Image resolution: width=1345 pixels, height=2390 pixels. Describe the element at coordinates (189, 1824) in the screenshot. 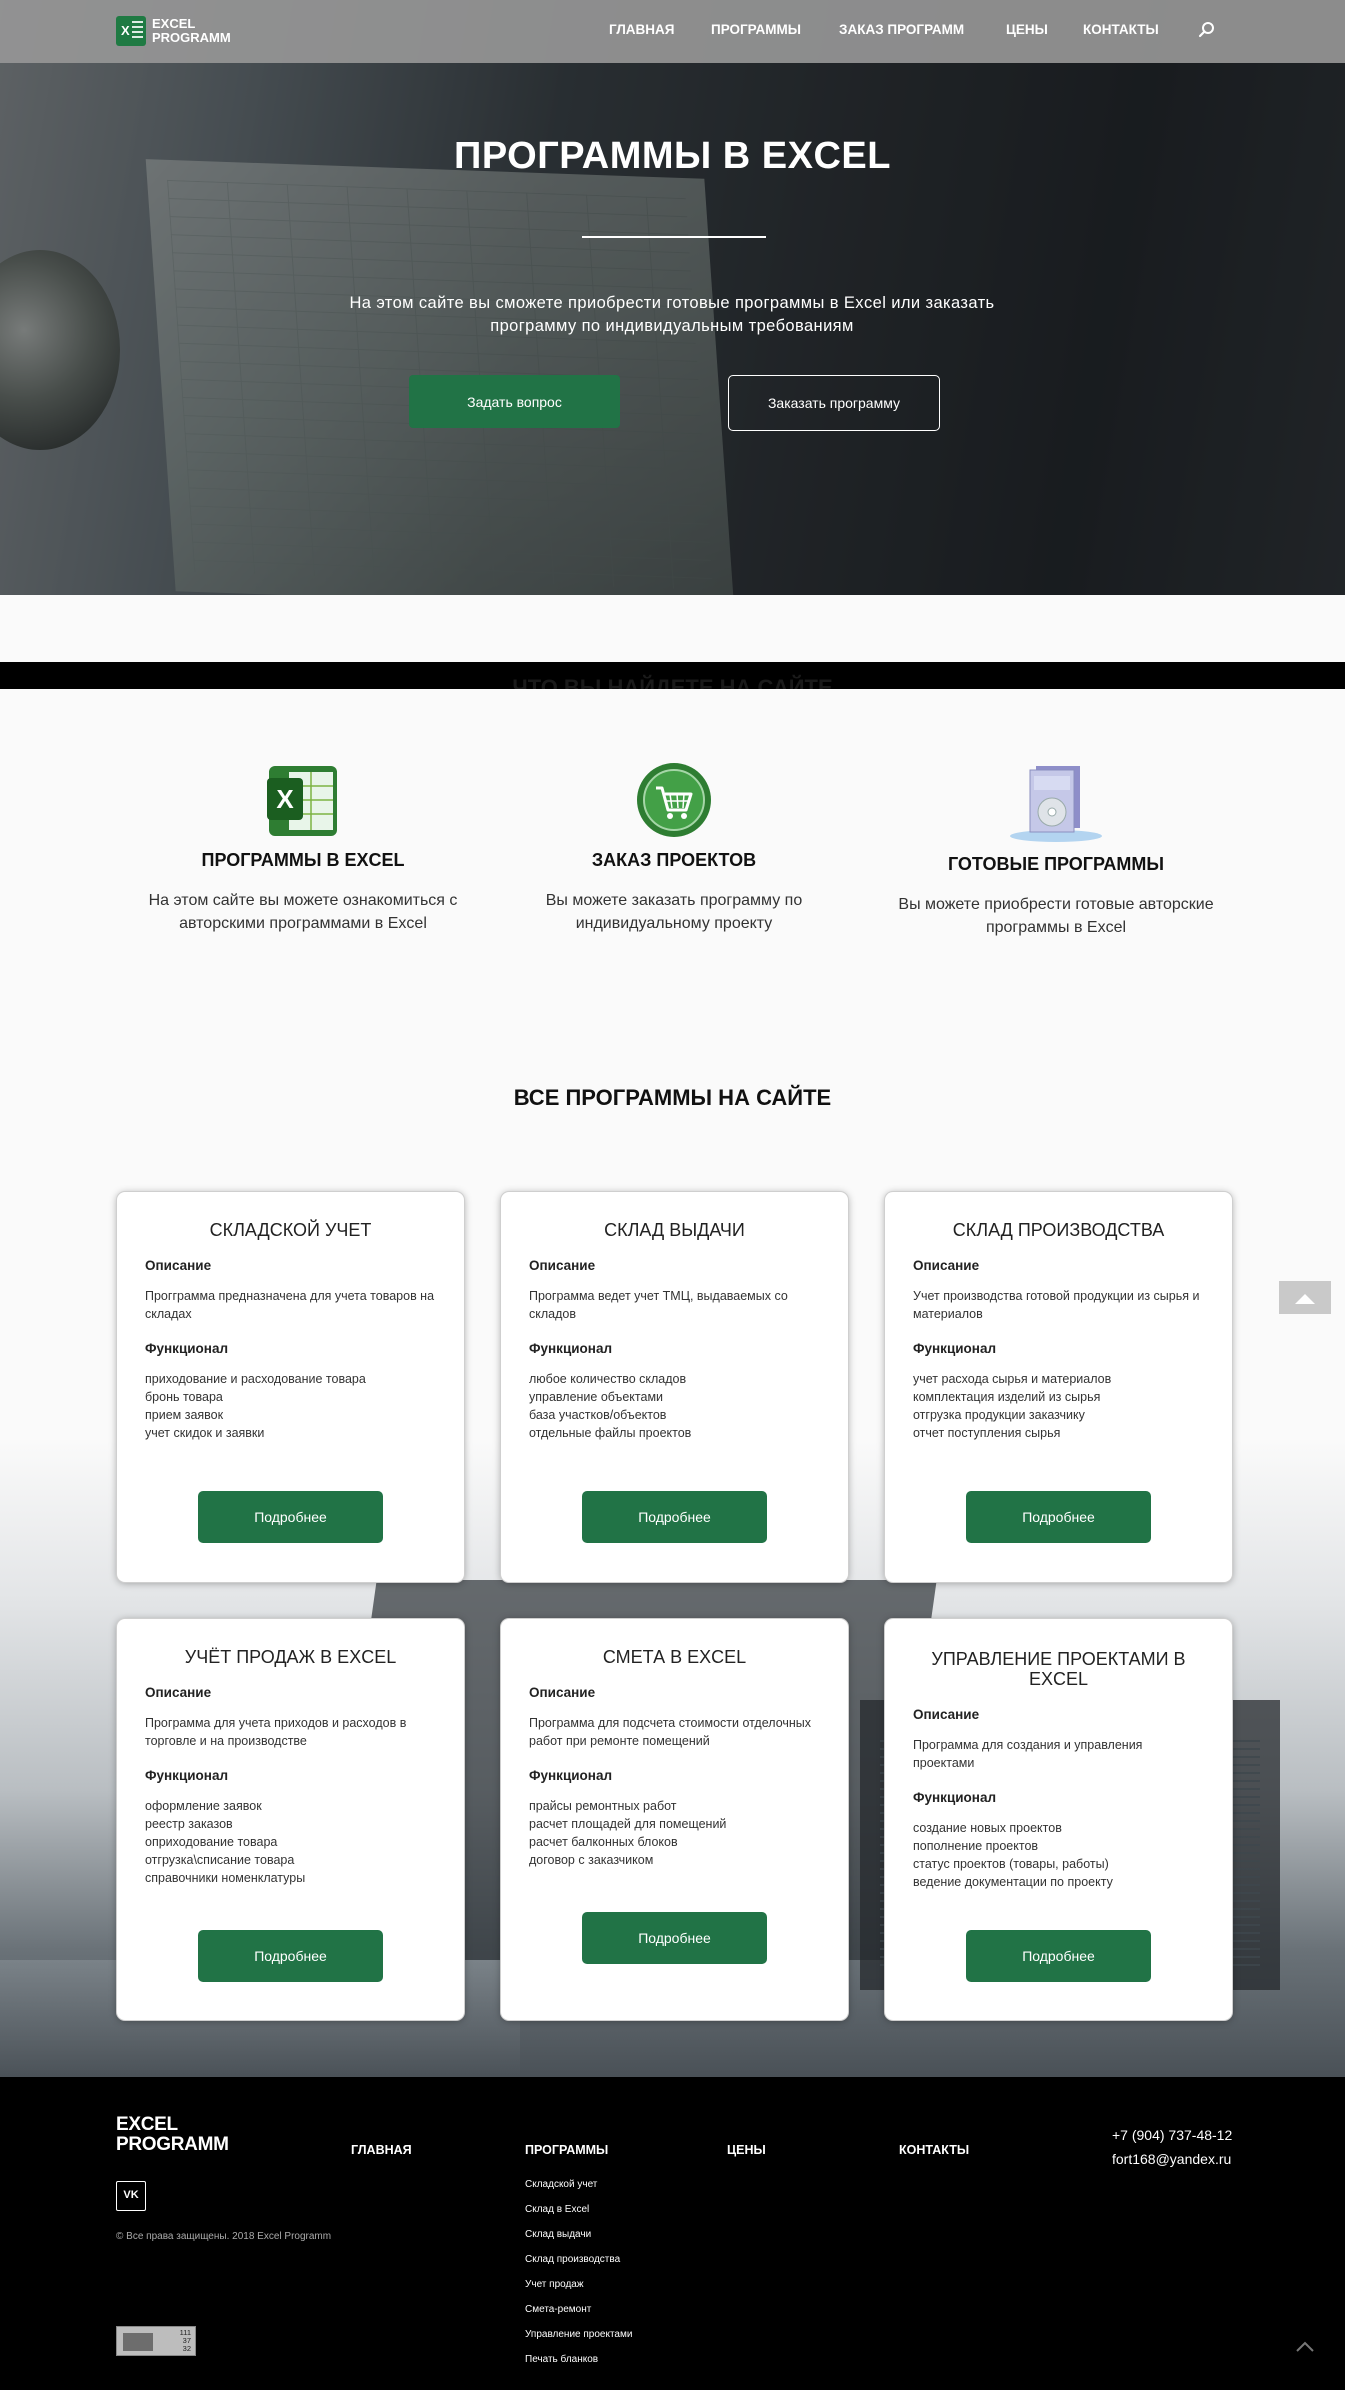

I see `list-item: реестр заказов` at that location.